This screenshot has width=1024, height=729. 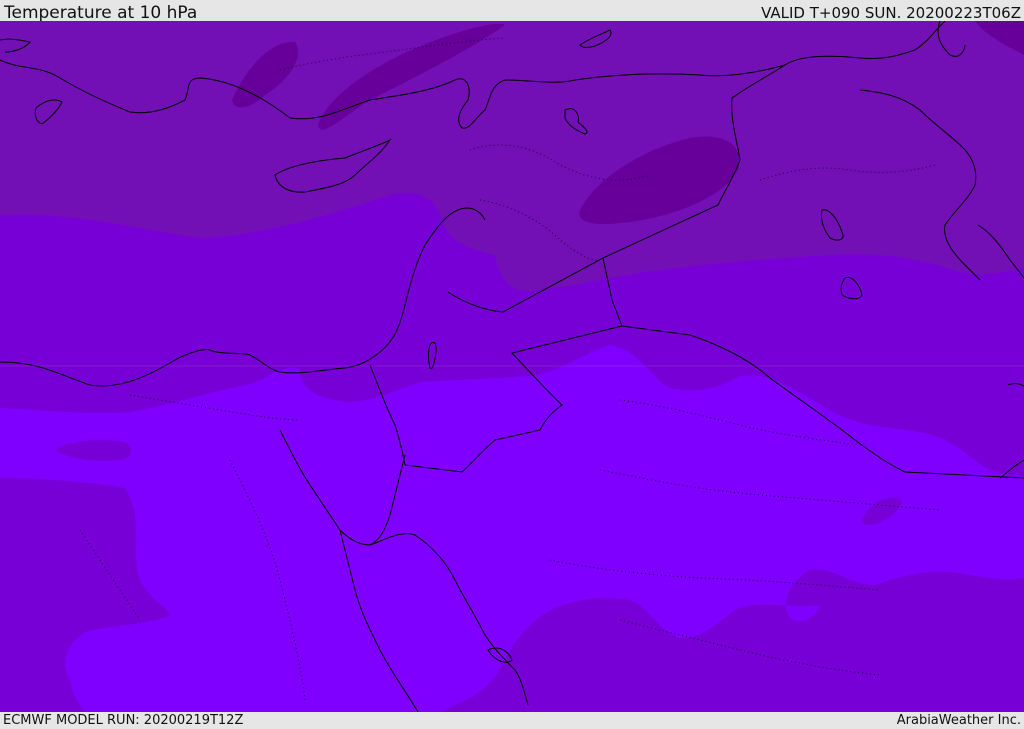 What do you see at coordinates (891, 13) in the screenshot?
I see `valid-time: VALID T+090 SUN. 20200223T06Z` at bounding box center [891, 13].